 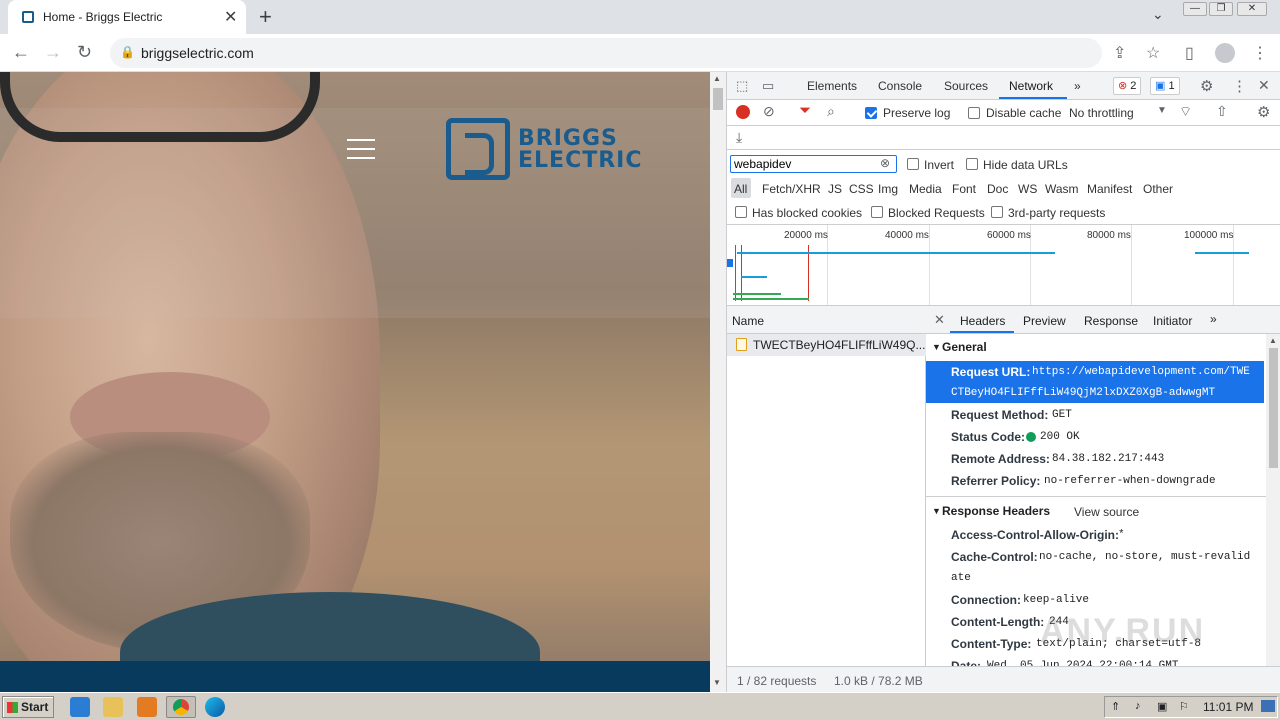 What do you see at coordinates (832, 86) in the screenshot?
I see `tab-elements: Elements` at bounding box center [832, 86].